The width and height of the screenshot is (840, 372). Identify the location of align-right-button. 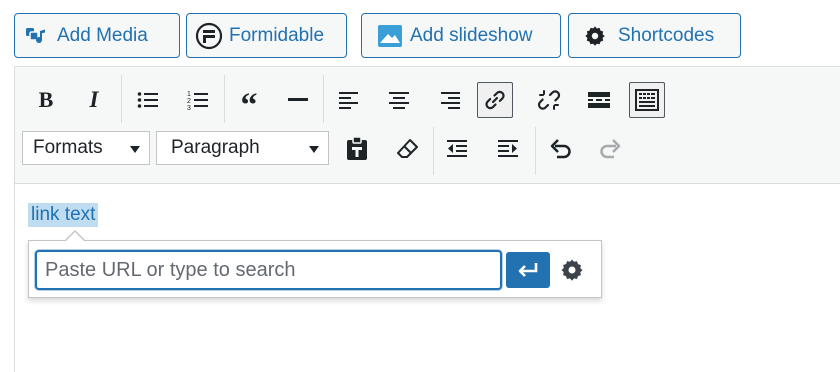
(450, 100).